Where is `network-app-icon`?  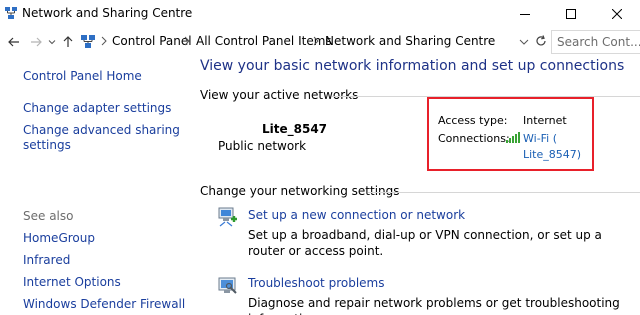 network-app-icon is located at coordinates (11, 13).